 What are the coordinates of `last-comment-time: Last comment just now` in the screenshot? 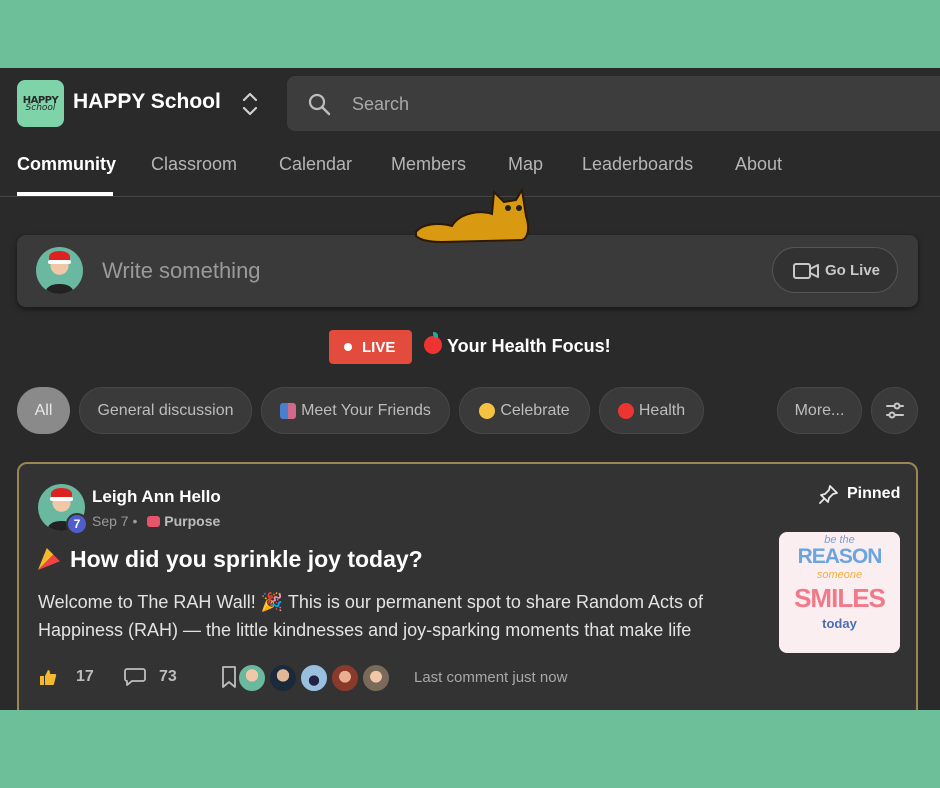 It's located at (490, 677).